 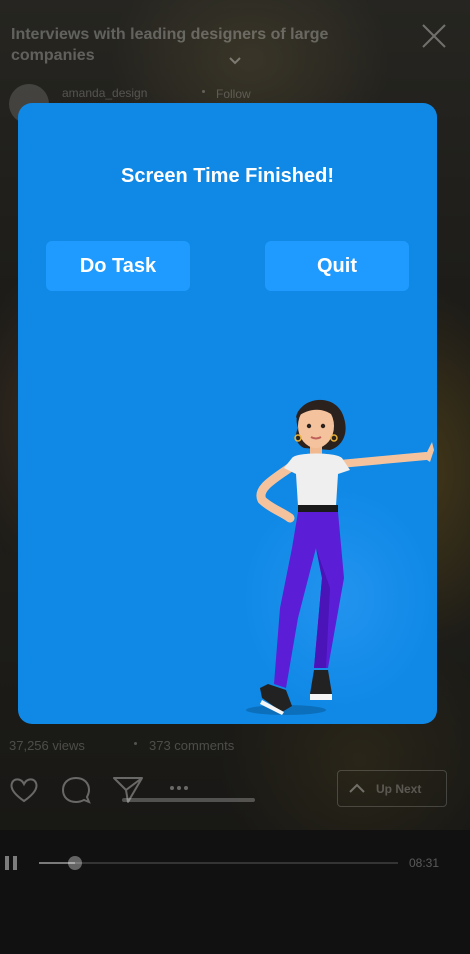 What do you see at coordinates (227, 176) in the screenshot?
I see `modal-title: Screen Time Finished!` at bounding box center [227, 176].